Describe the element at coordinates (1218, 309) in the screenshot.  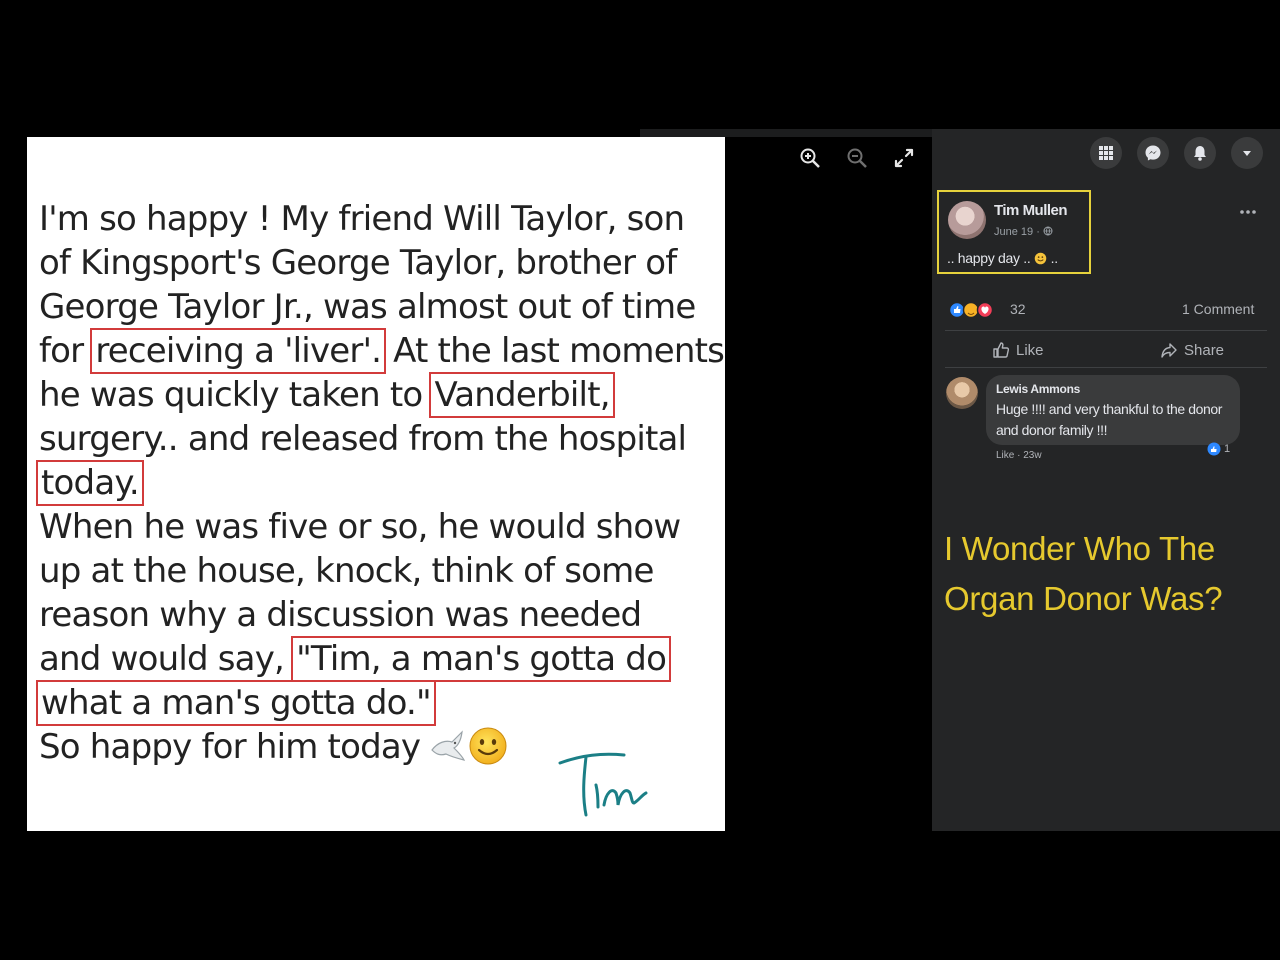
I see `comment-count: 1 Comment` at that location.